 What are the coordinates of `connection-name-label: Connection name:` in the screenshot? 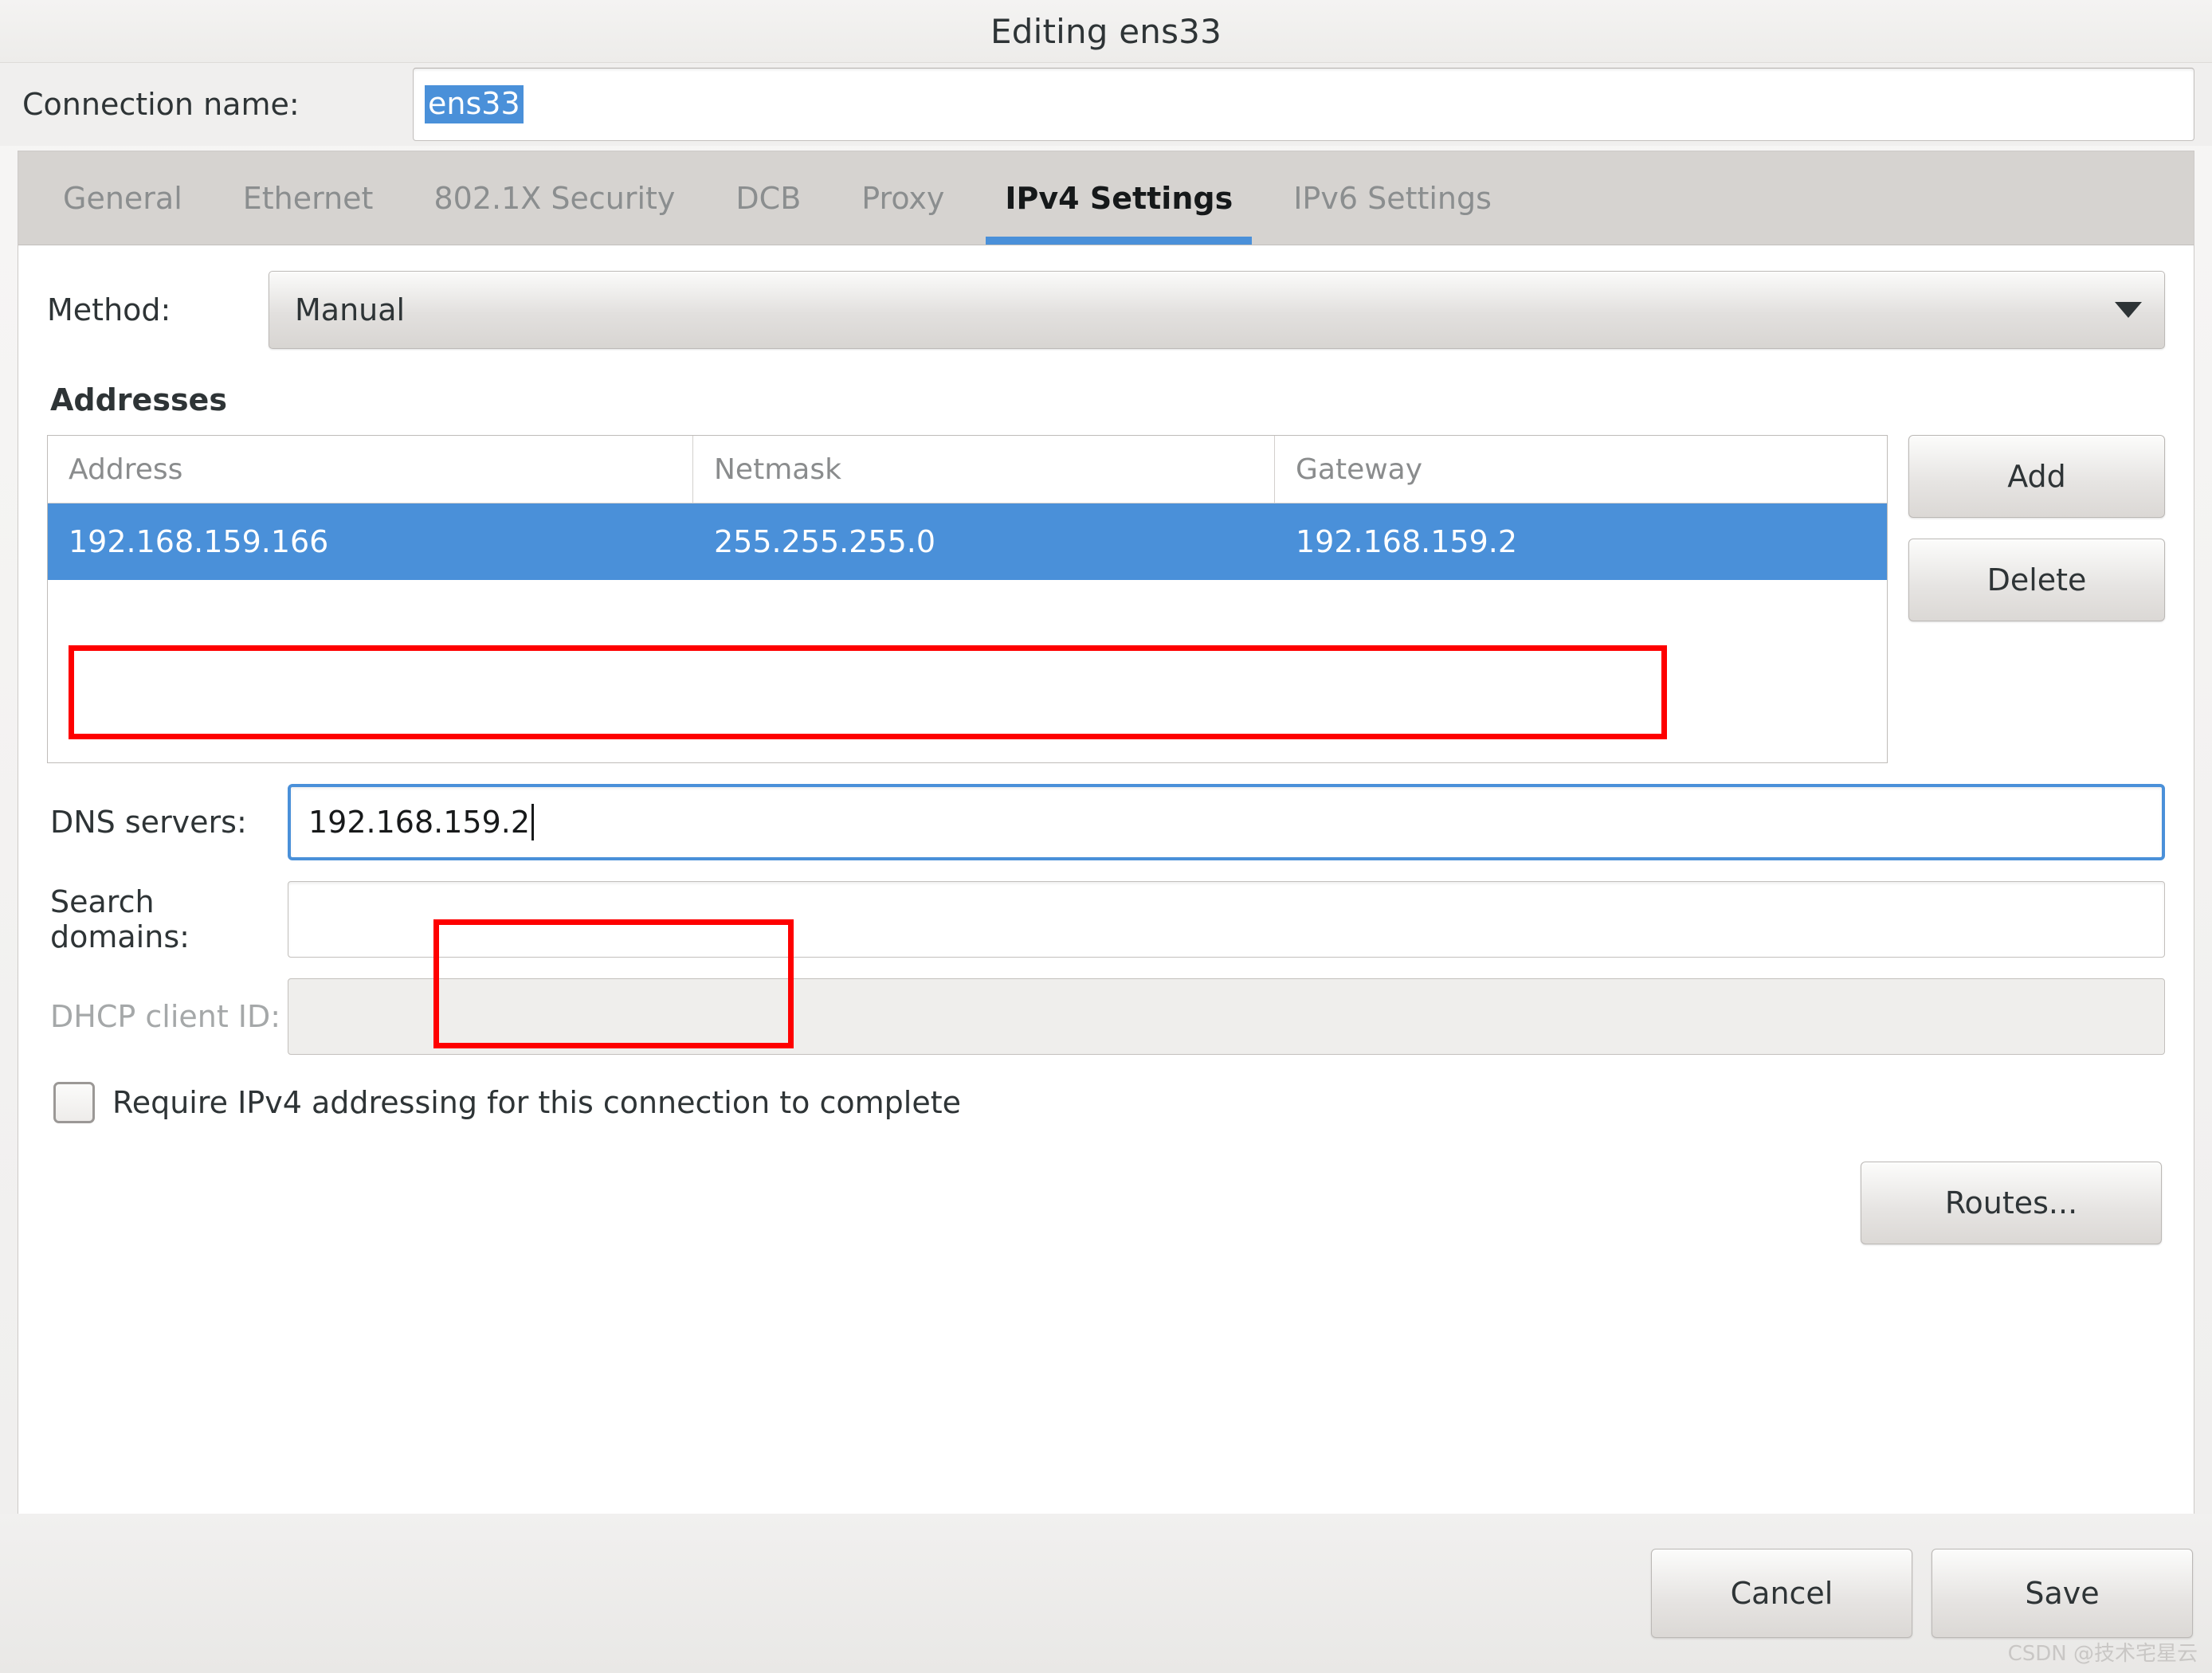 It's located at (161, 104).